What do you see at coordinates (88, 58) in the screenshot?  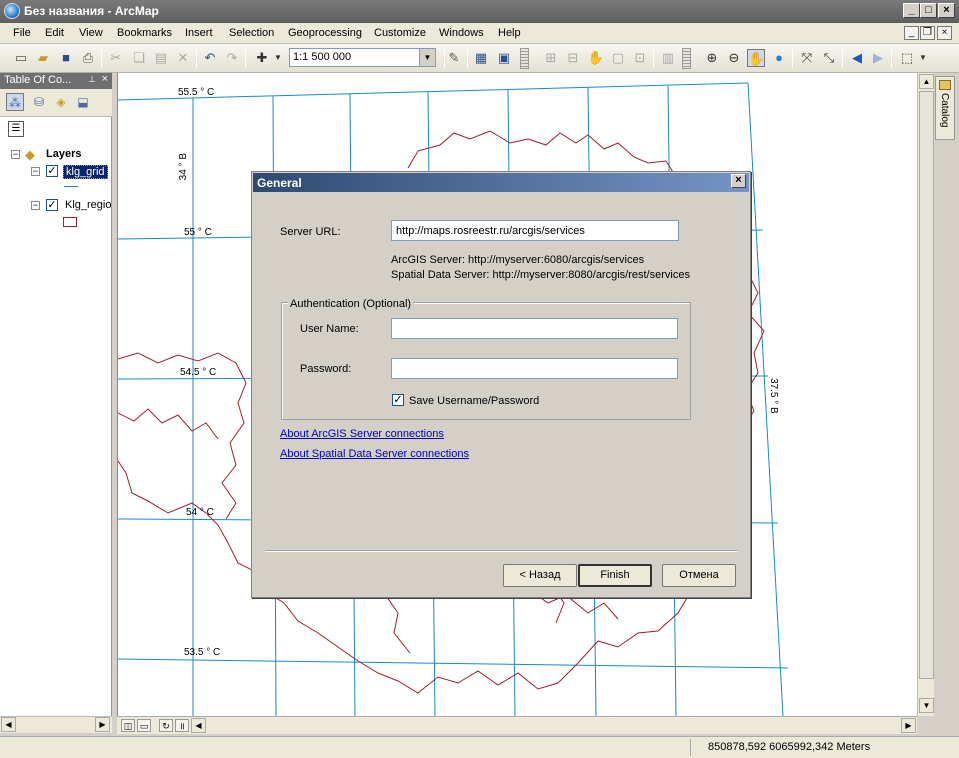 I see `print-icon: ⎙` at bounding box center [88, 58].